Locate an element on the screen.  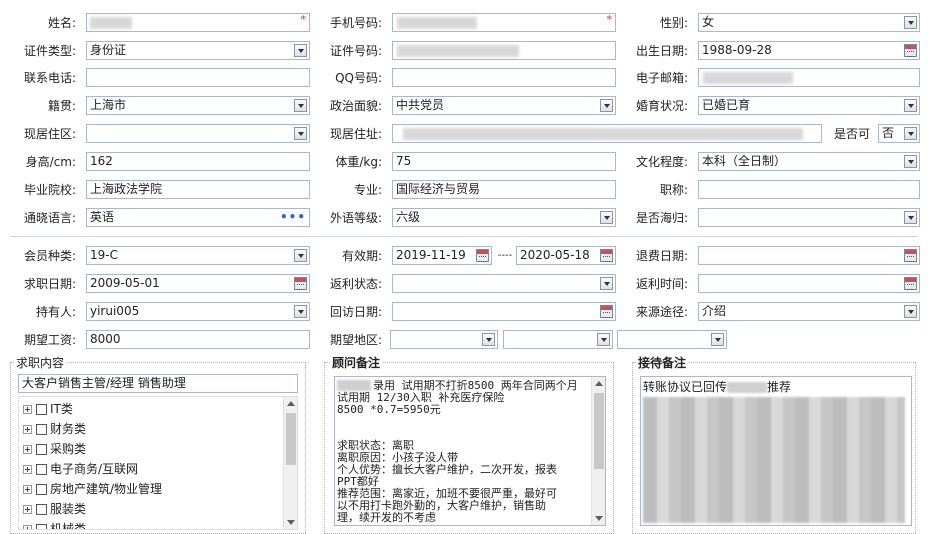
major-field: 国际经济与贸易 is located at coordinates (504, 189).